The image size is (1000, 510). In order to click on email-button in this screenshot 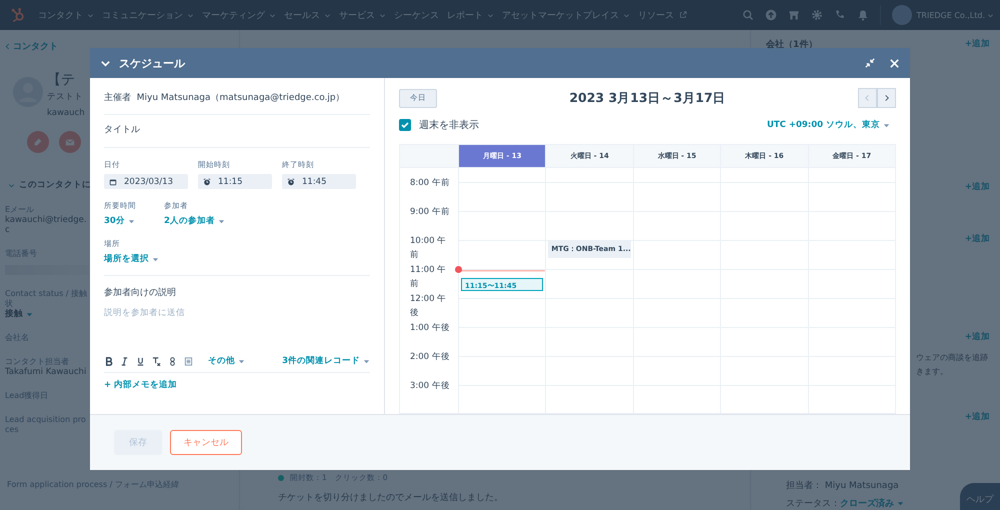, I will do `click(70, 142)`.